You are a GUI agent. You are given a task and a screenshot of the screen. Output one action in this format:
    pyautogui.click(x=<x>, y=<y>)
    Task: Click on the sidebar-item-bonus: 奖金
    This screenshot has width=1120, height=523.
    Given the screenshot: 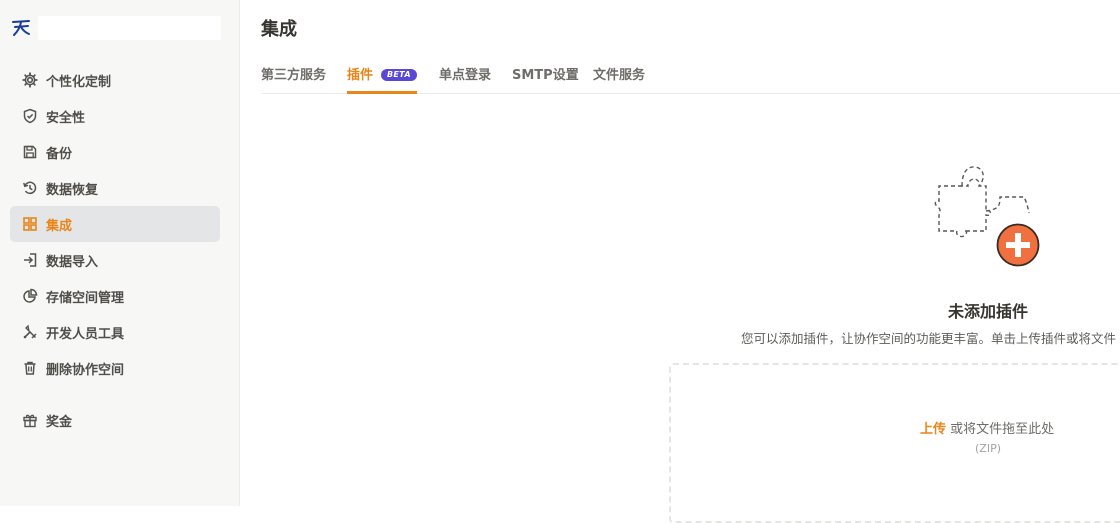 What is the action you would take?
    pyautogui.click(x=115, y=420)
    